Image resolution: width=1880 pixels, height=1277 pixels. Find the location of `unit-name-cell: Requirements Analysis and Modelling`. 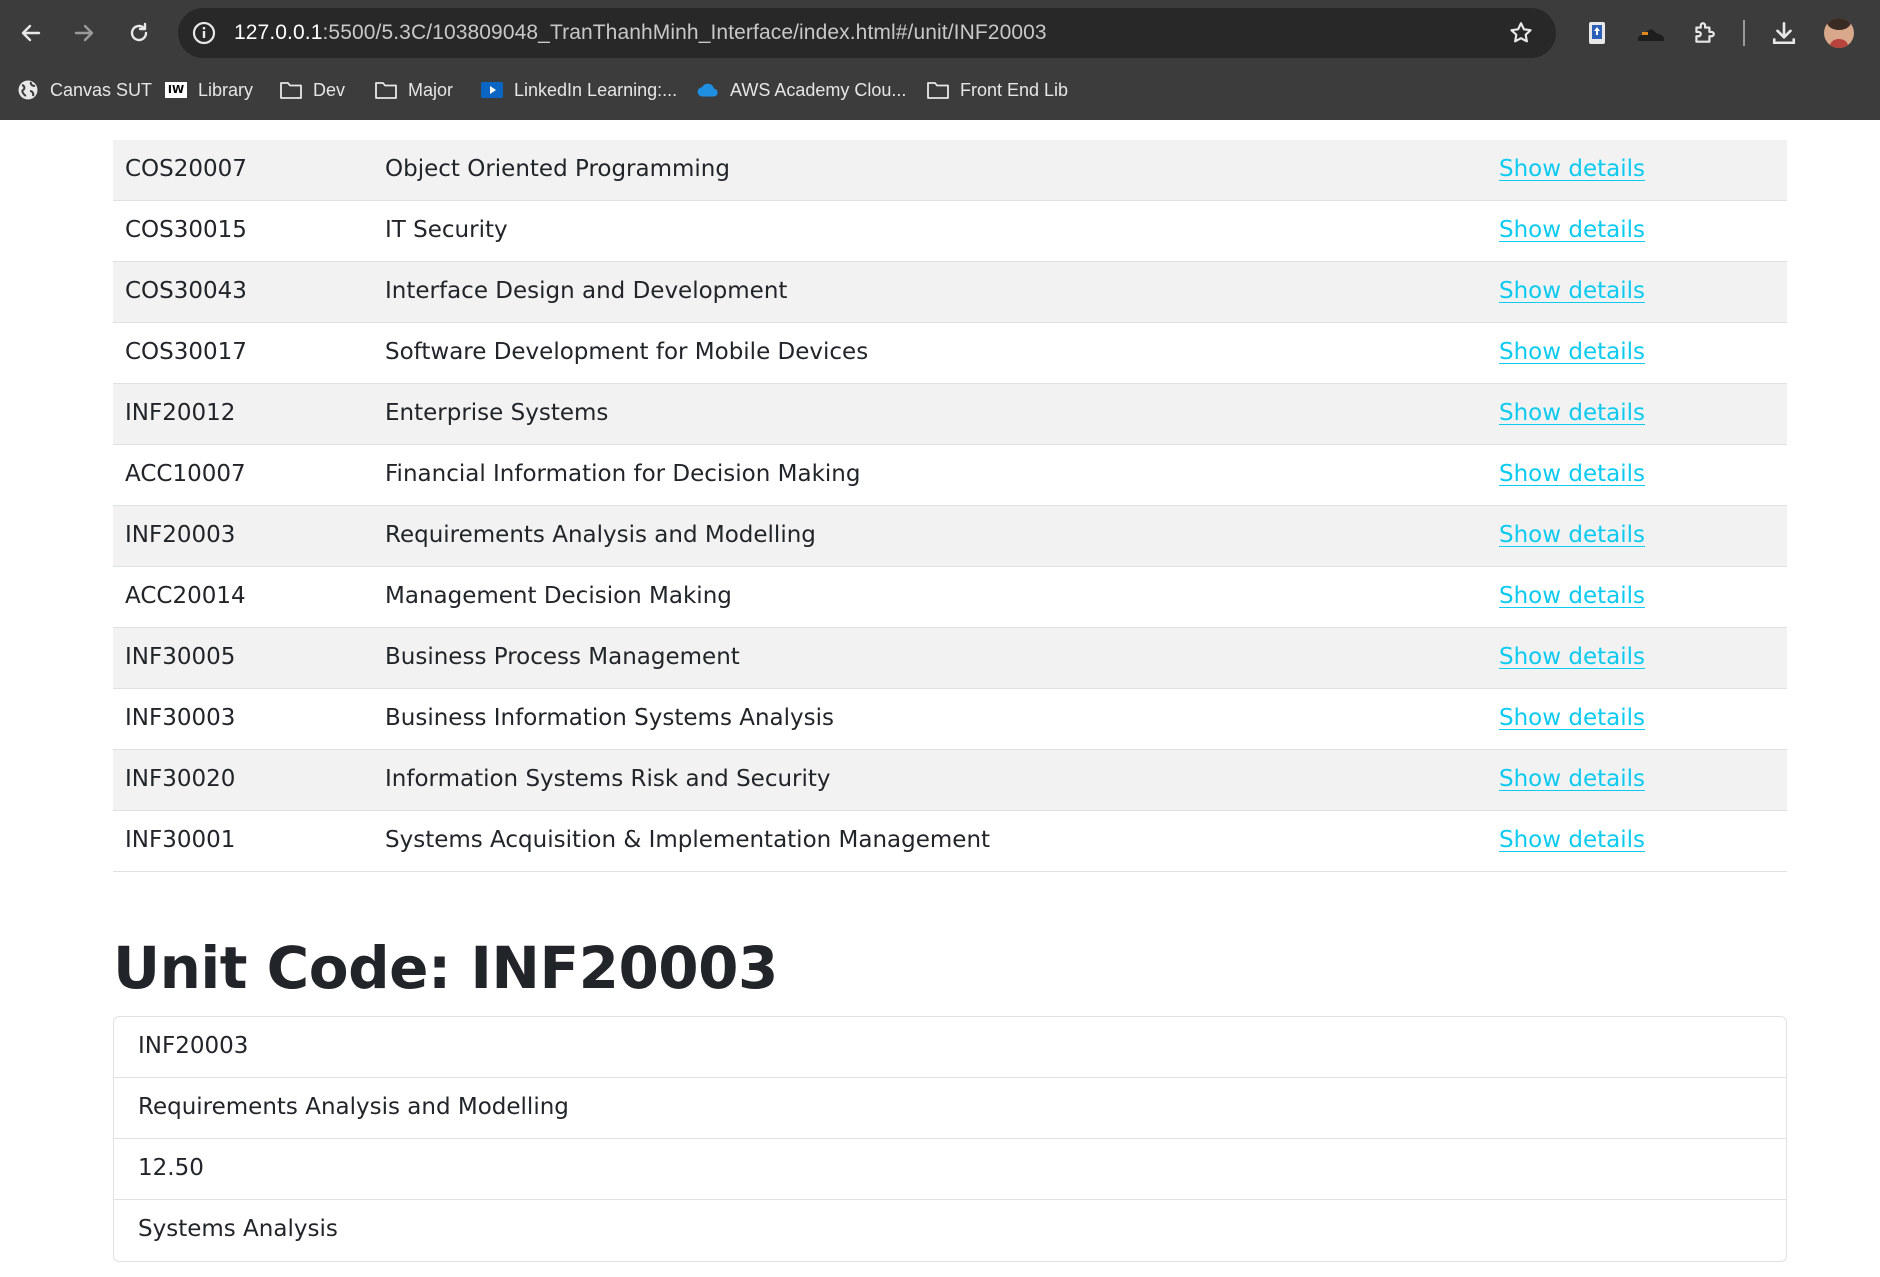

unit-name-cell: Requirements Analysis and Modelling is located at coordinates (600, 535).